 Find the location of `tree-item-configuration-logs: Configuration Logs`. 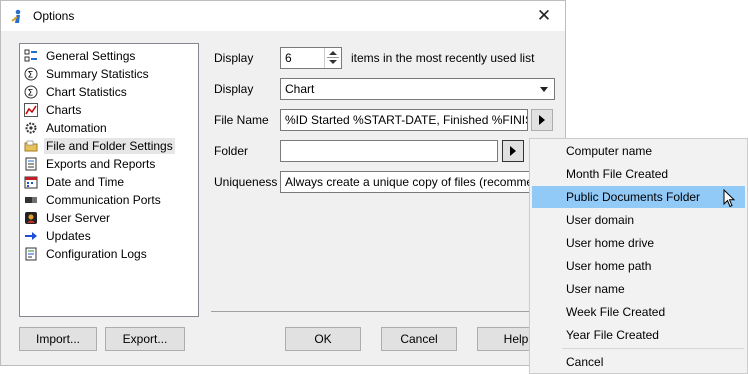

tree-item-configuration-logs: Configuration Logs is located at coordinates (86, 254).